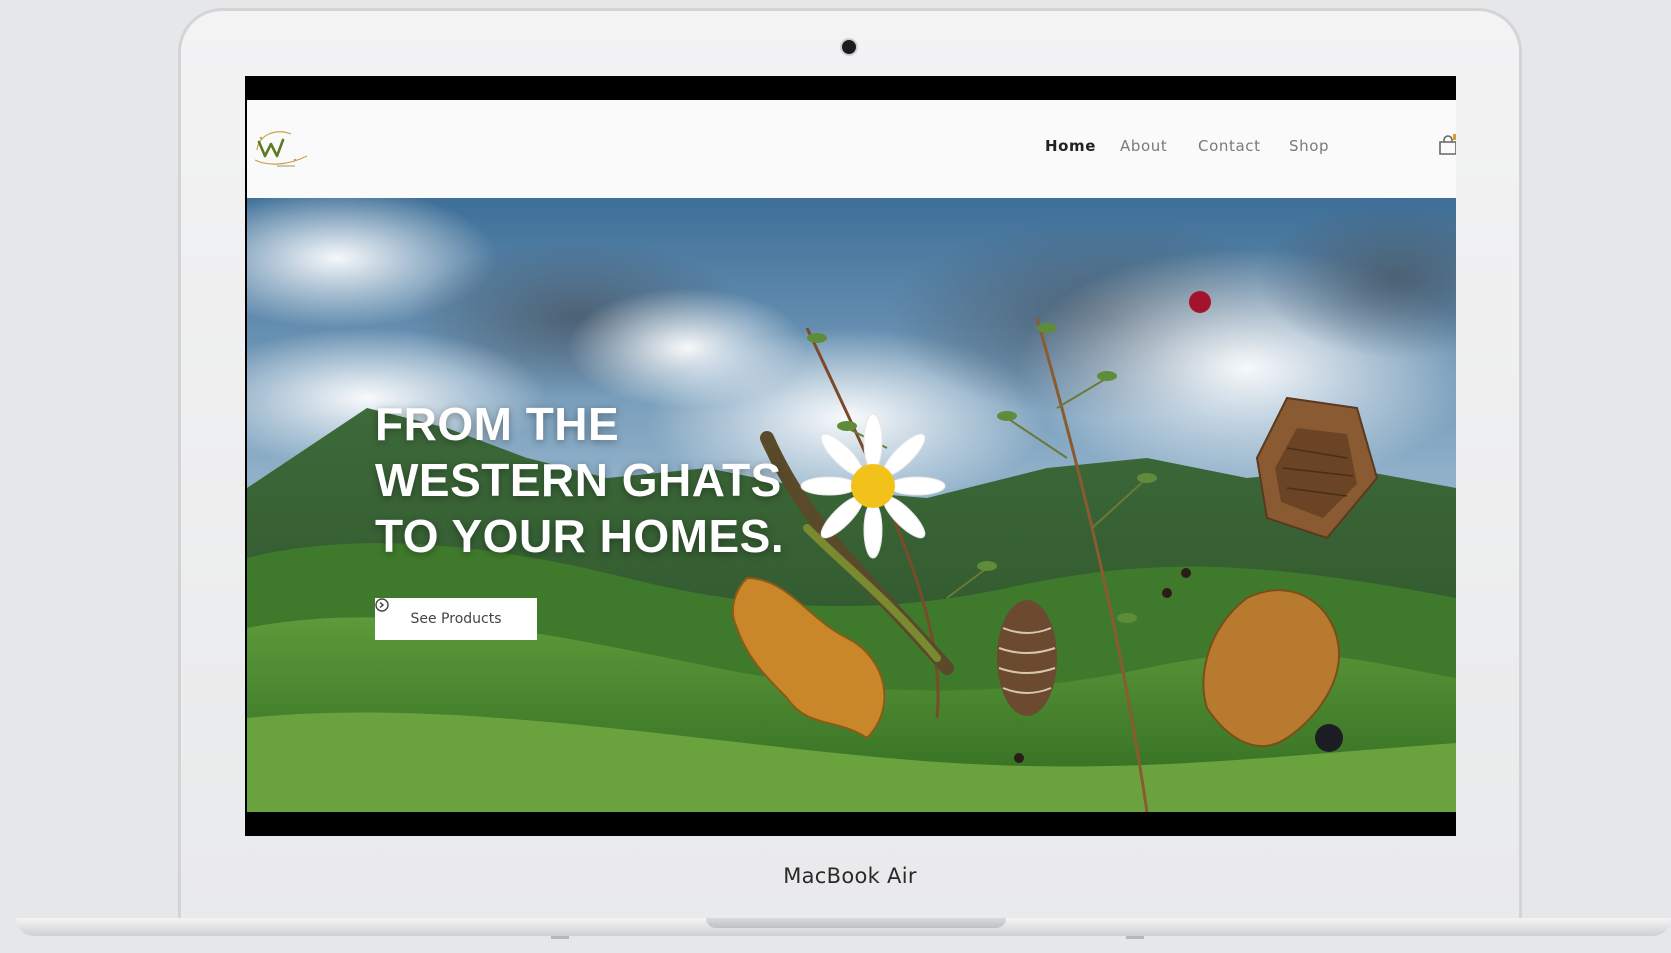 This screenshot has height=953, width=1671. I want to click on laptop-hinge-notch, so click(856, 923).